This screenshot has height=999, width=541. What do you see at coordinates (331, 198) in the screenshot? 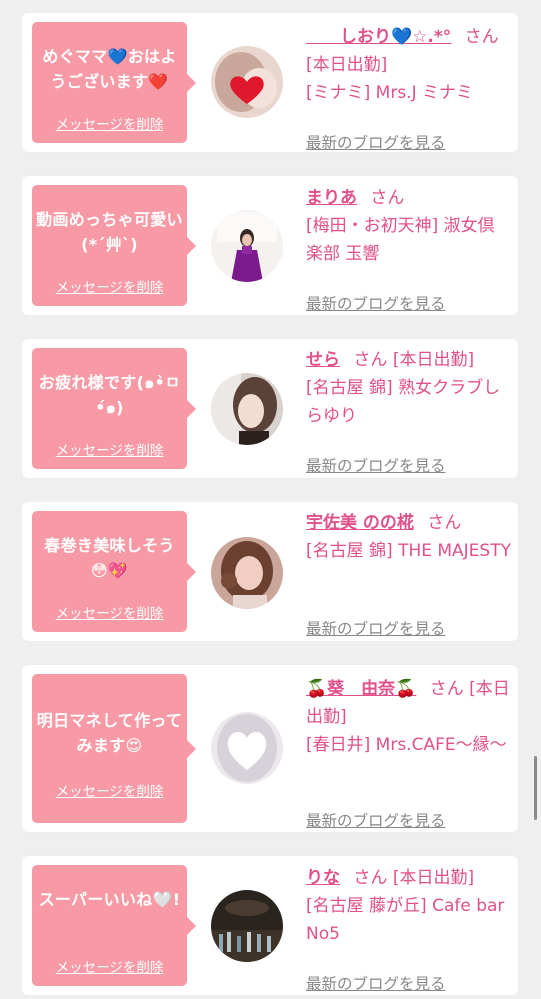
I see `cast-name-link: まりあ` at bounding box center [331, 198].